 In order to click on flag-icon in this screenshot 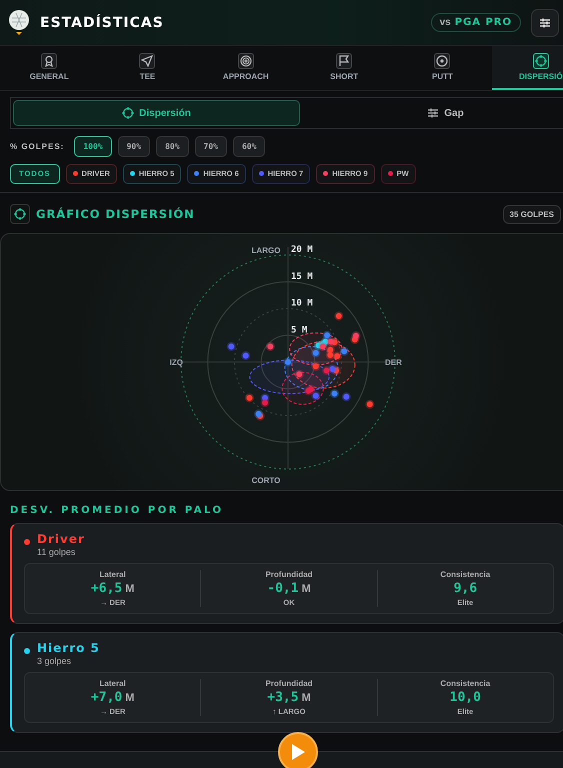, I will do `click(344, 61)`.